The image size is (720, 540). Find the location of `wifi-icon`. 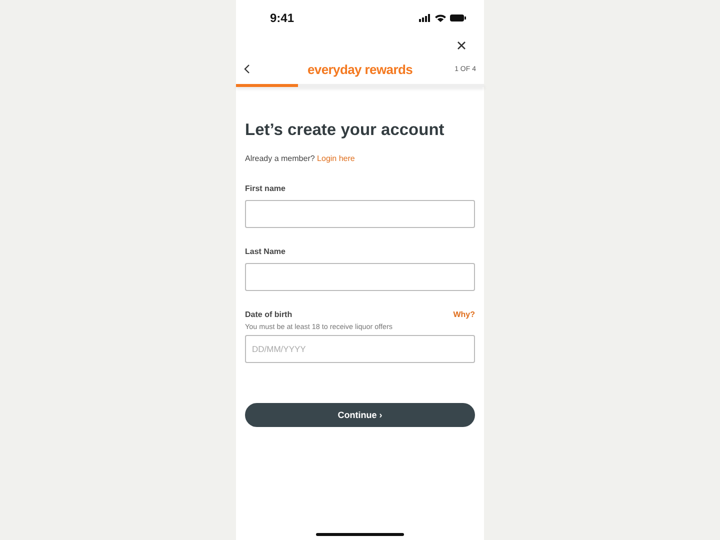

wifi-icon is located at coordinates (440, 18).